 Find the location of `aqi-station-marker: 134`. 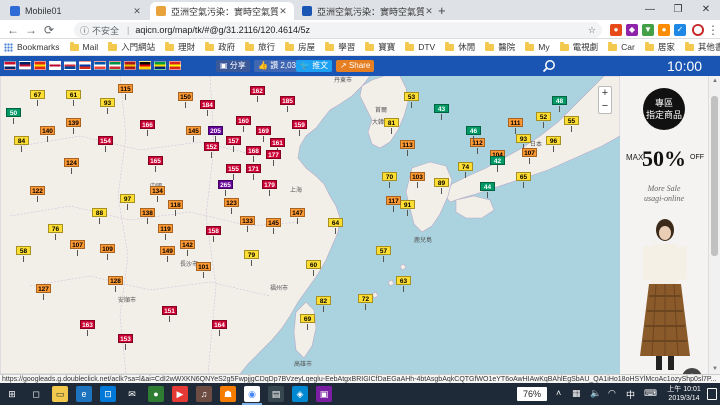

aqi-station-marker: 134 is located at coordinates (157, 194).